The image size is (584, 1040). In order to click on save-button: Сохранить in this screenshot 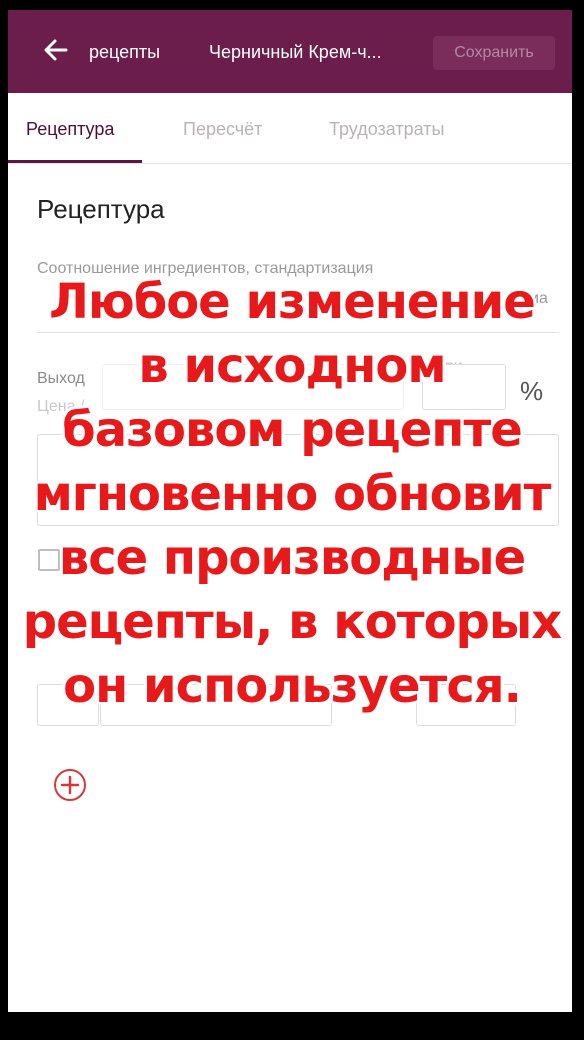, I will do `click(494, 53)`.